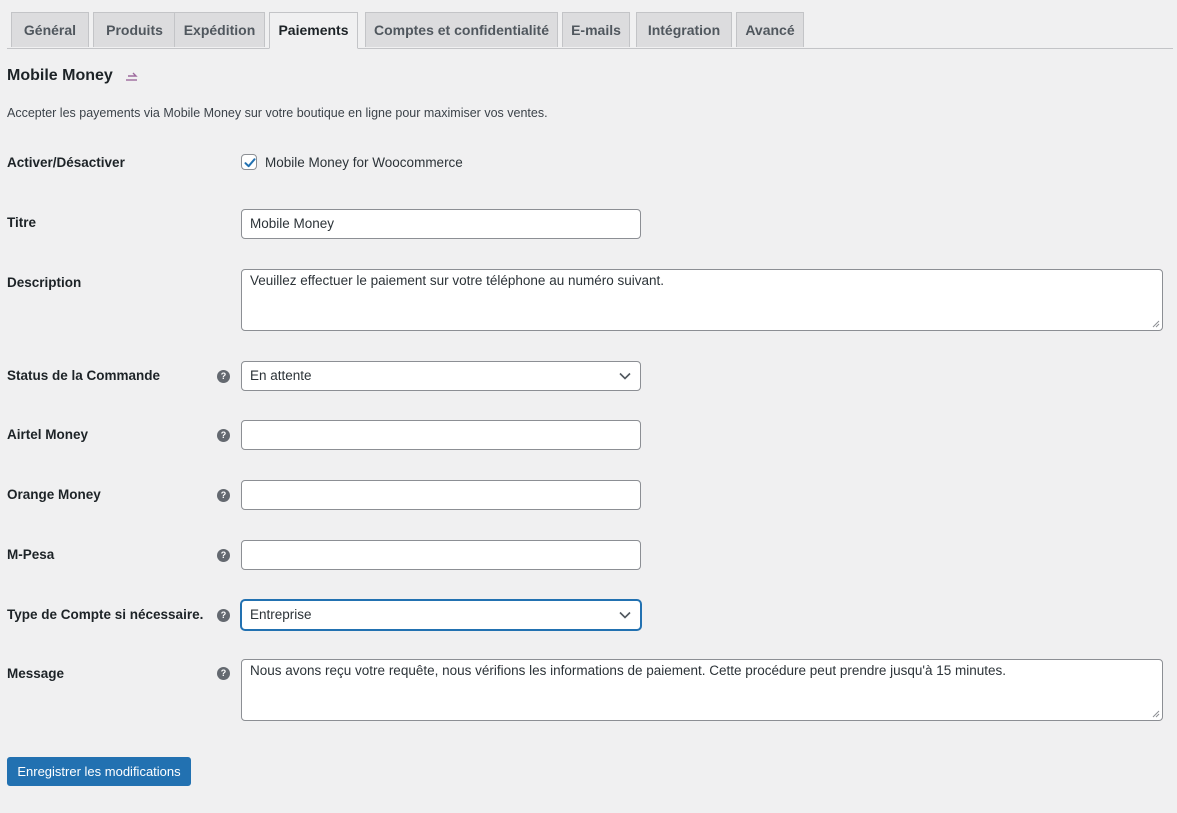  Describe the element at coordinates (441, 376) in the screenshot. I see `order-status-select: En attente` at that location.